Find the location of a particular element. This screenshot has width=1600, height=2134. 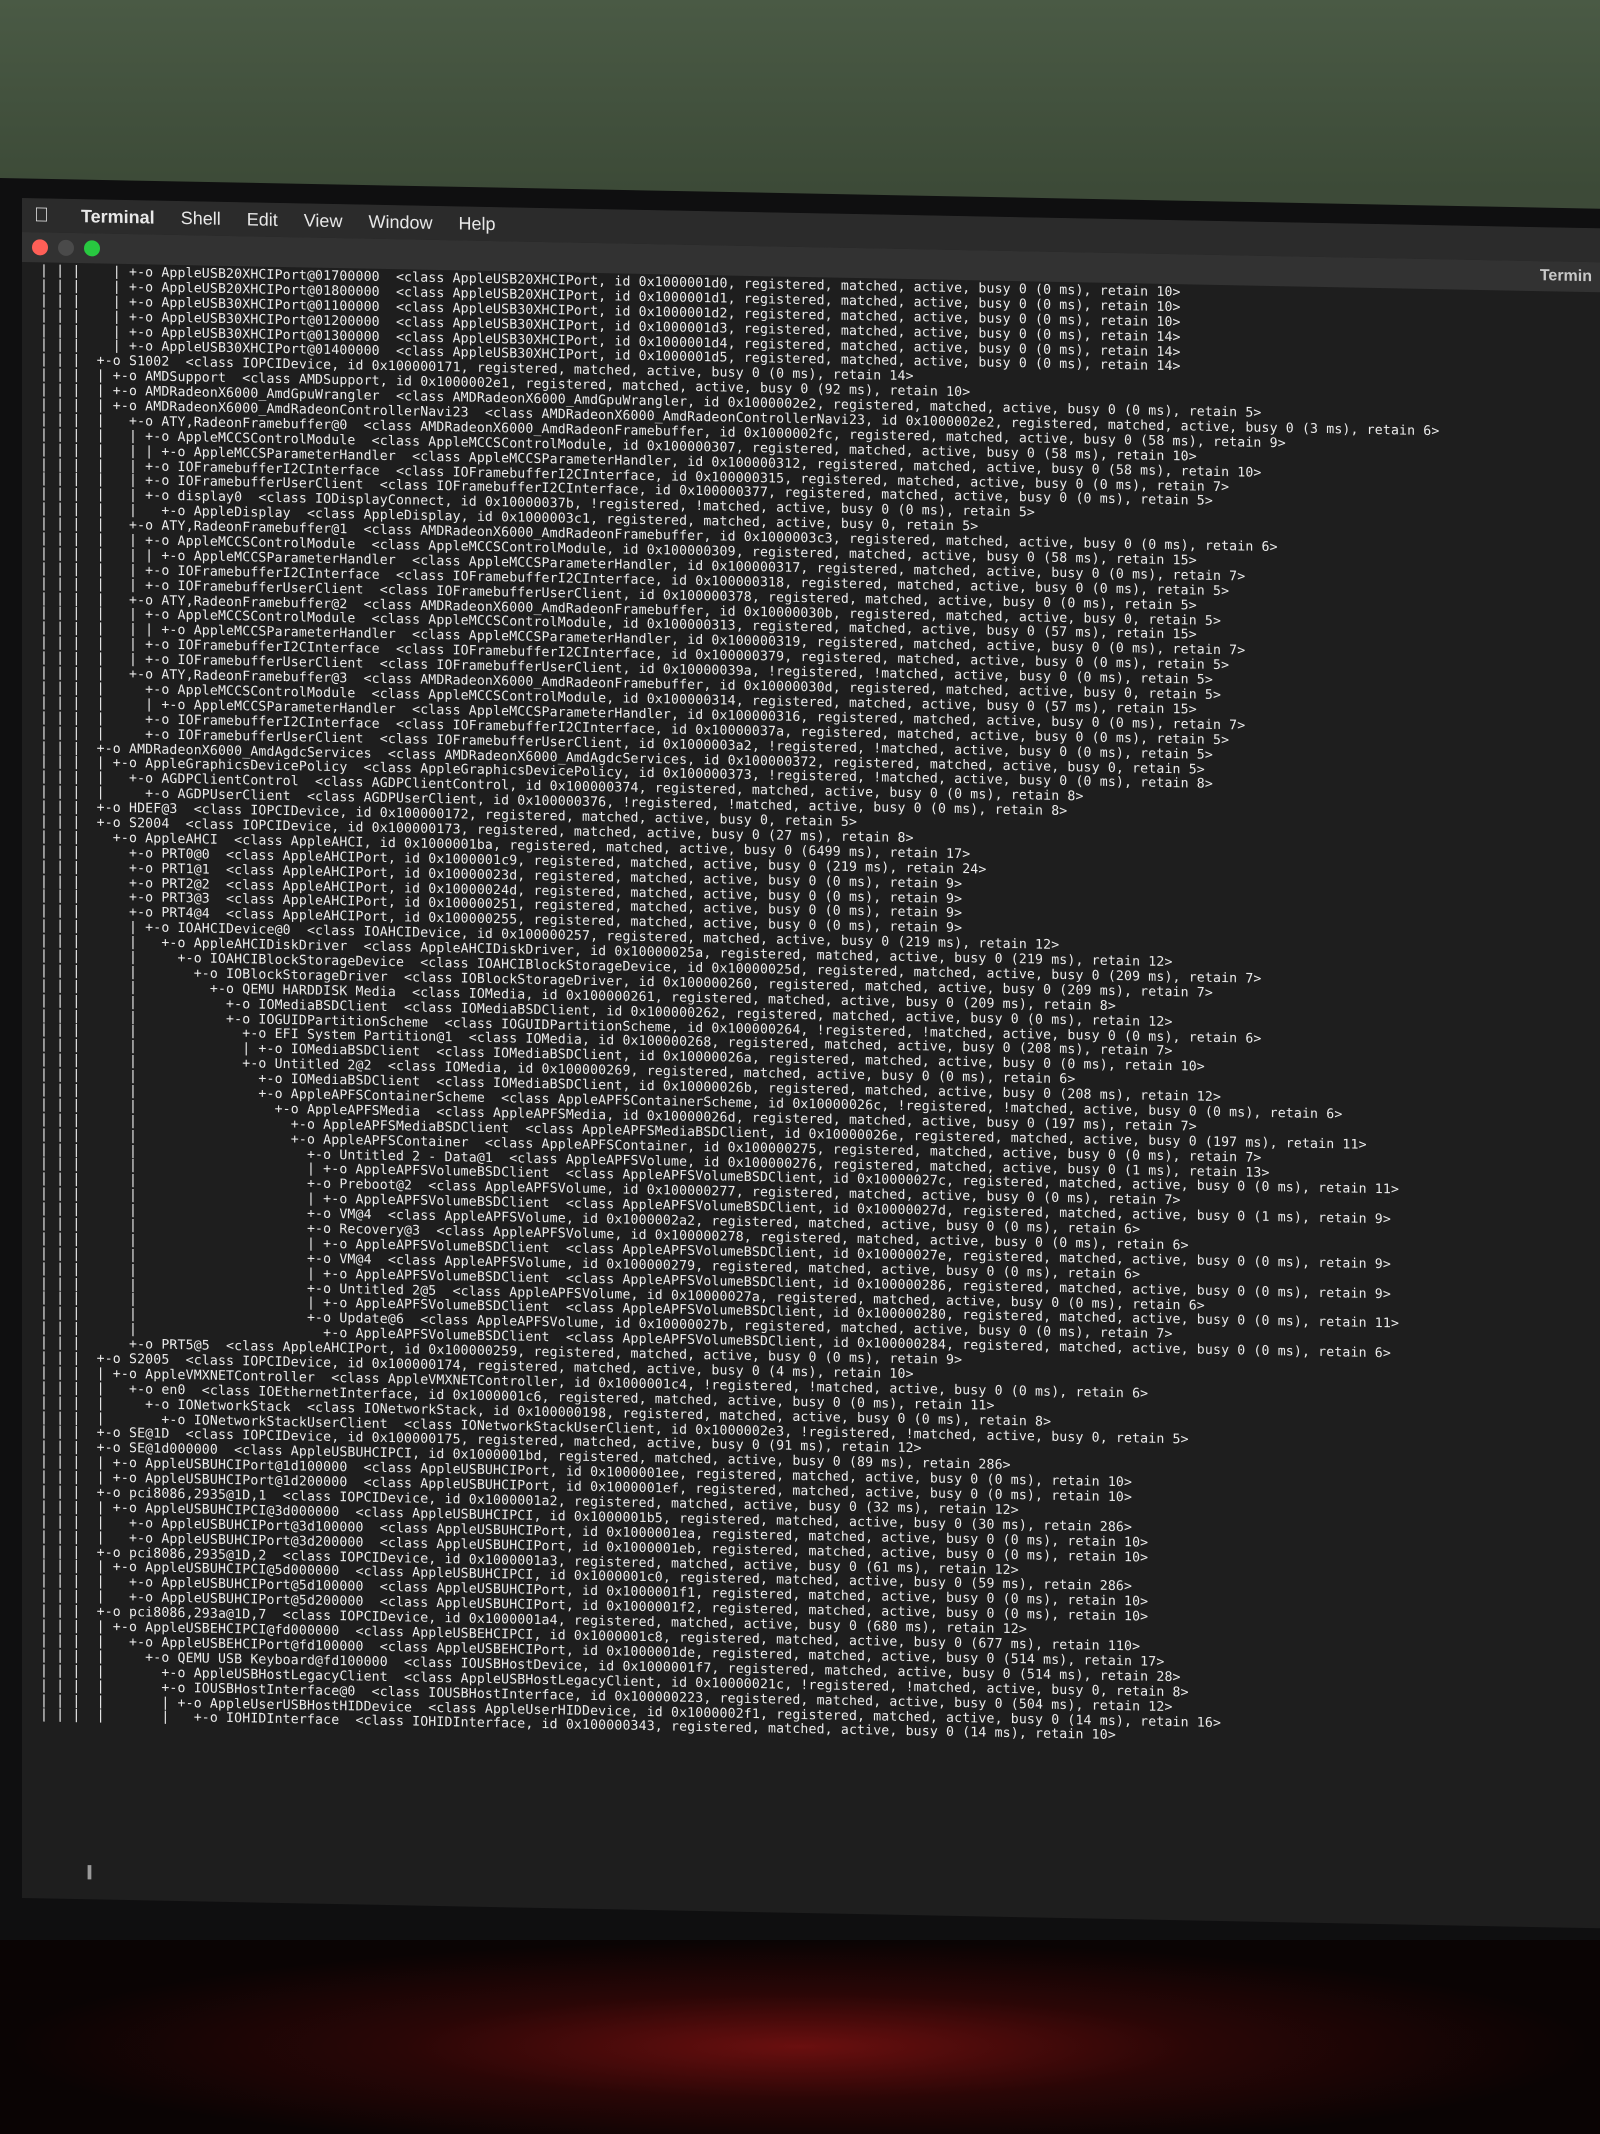

menu-help: Help is located at coordinates (476, 224).